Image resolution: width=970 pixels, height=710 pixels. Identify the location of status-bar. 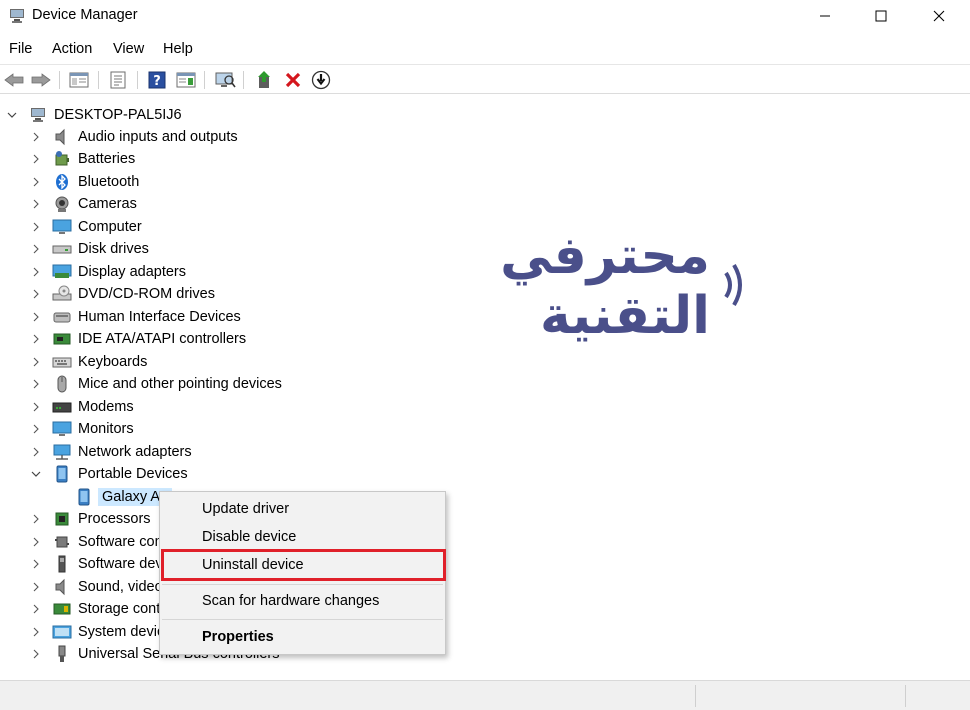
(485, 695).